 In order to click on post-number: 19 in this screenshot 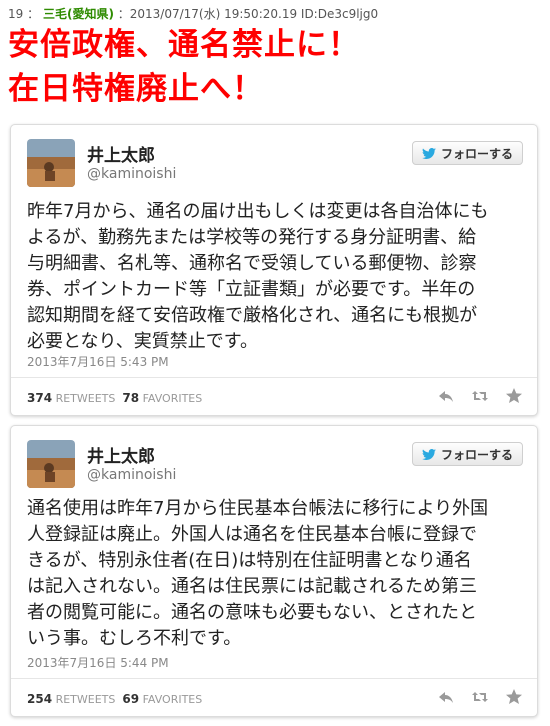, I will do `click(16, 14)`.